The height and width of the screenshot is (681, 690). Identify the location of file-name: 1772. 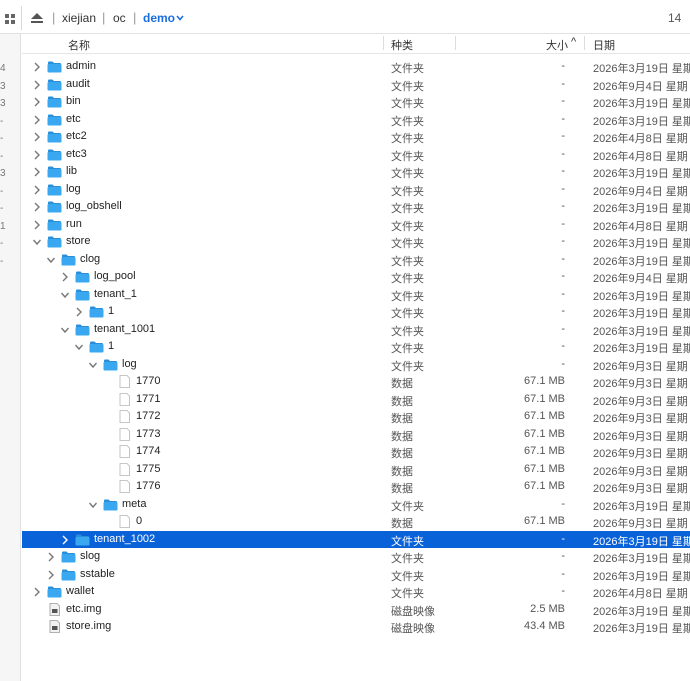
(148, 416).